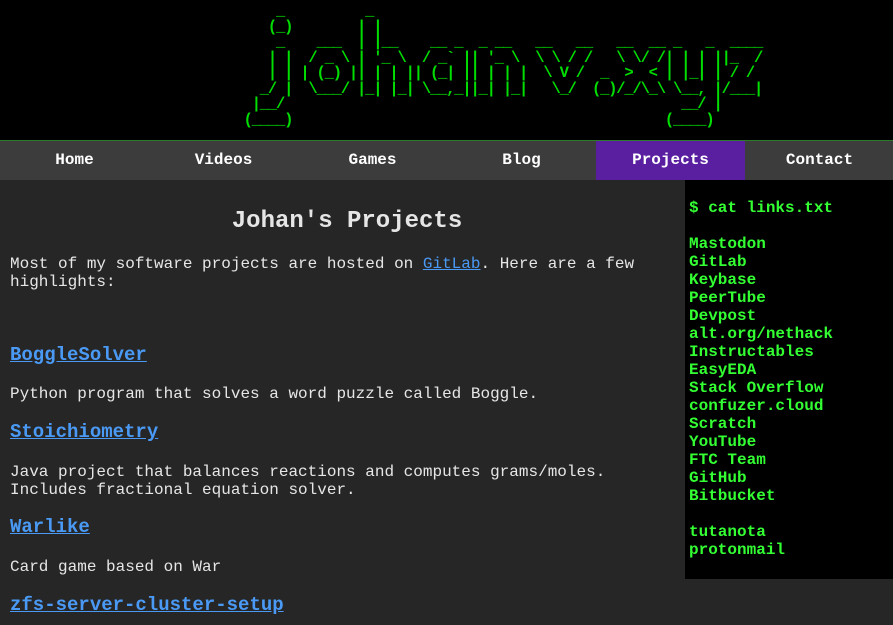  I want to click on project-link-zfs-server-cluster-setup: zfs-server-cluster-setup, so click(147, 605).